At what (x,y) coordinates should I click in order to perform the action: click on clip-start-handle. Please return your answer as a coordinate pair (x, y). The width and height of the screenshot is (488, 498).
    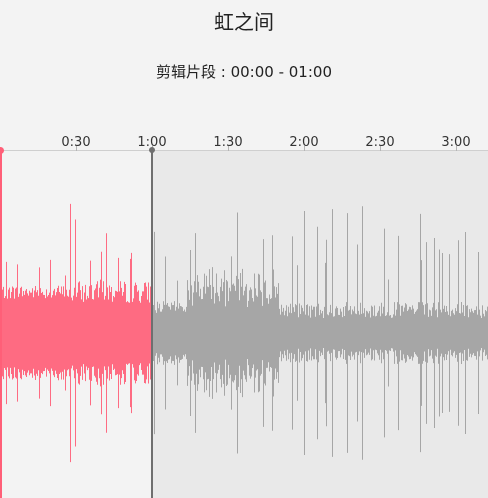
    Looking at the image, I should click on (1, 324).